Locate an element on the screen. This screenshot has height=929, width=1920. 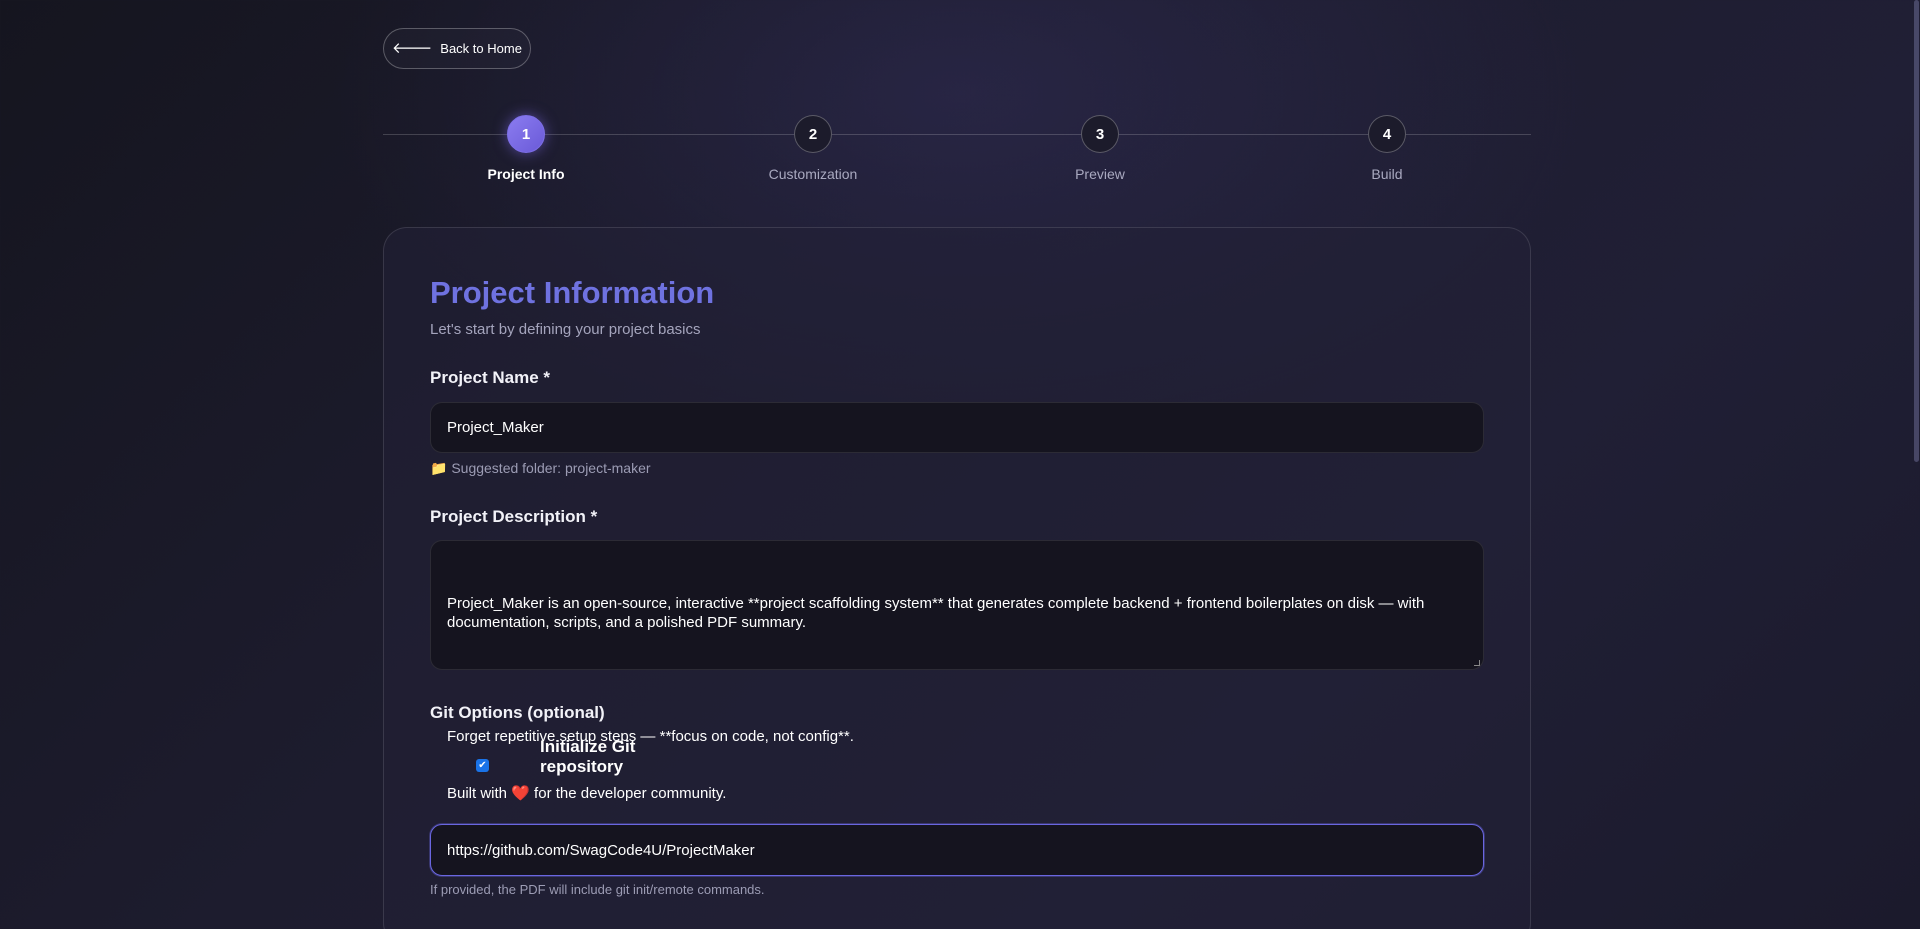
init-git-label: Initialize Git repository is located at coordinates (590, 757).